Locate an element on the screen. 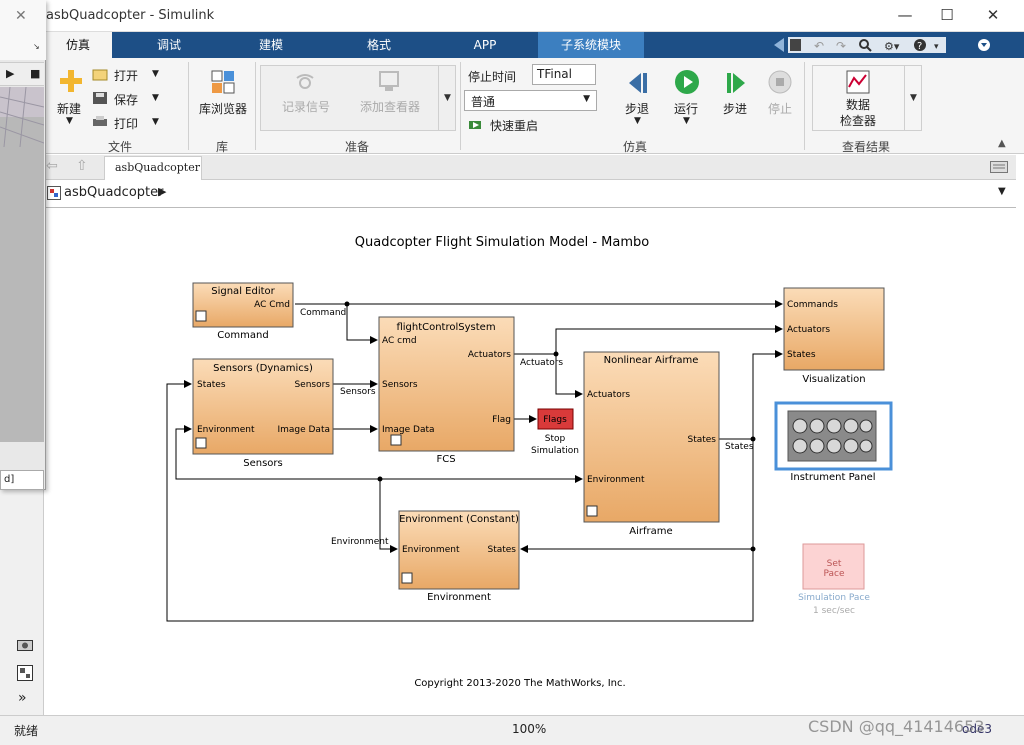 This screenshot has height=745, width=1024. library-browser-button: 库浏览器 is located at coordinates (223, 108).